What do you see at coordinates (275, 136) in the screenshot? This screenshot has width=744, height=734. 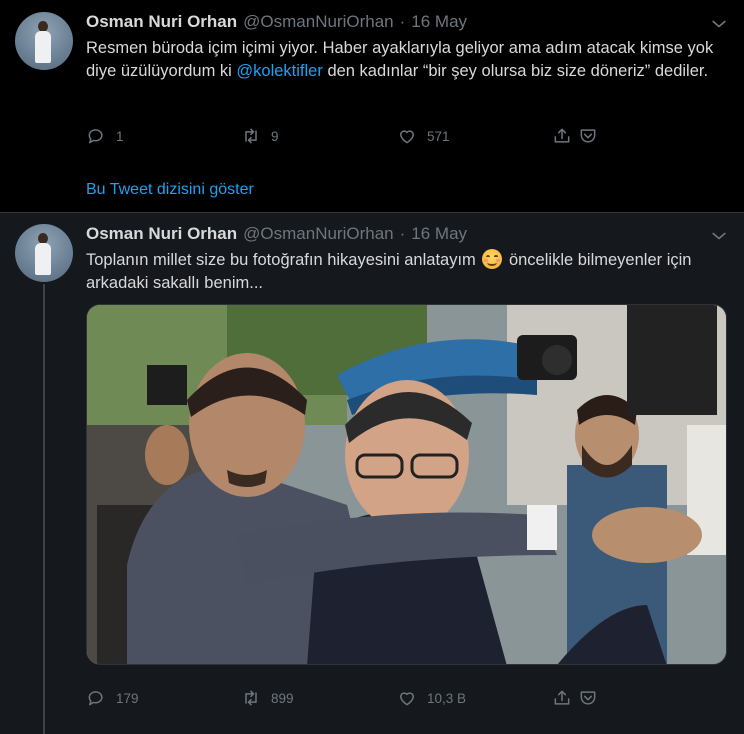 I see `retweet-count: 9` at bounding box center [275, 136].